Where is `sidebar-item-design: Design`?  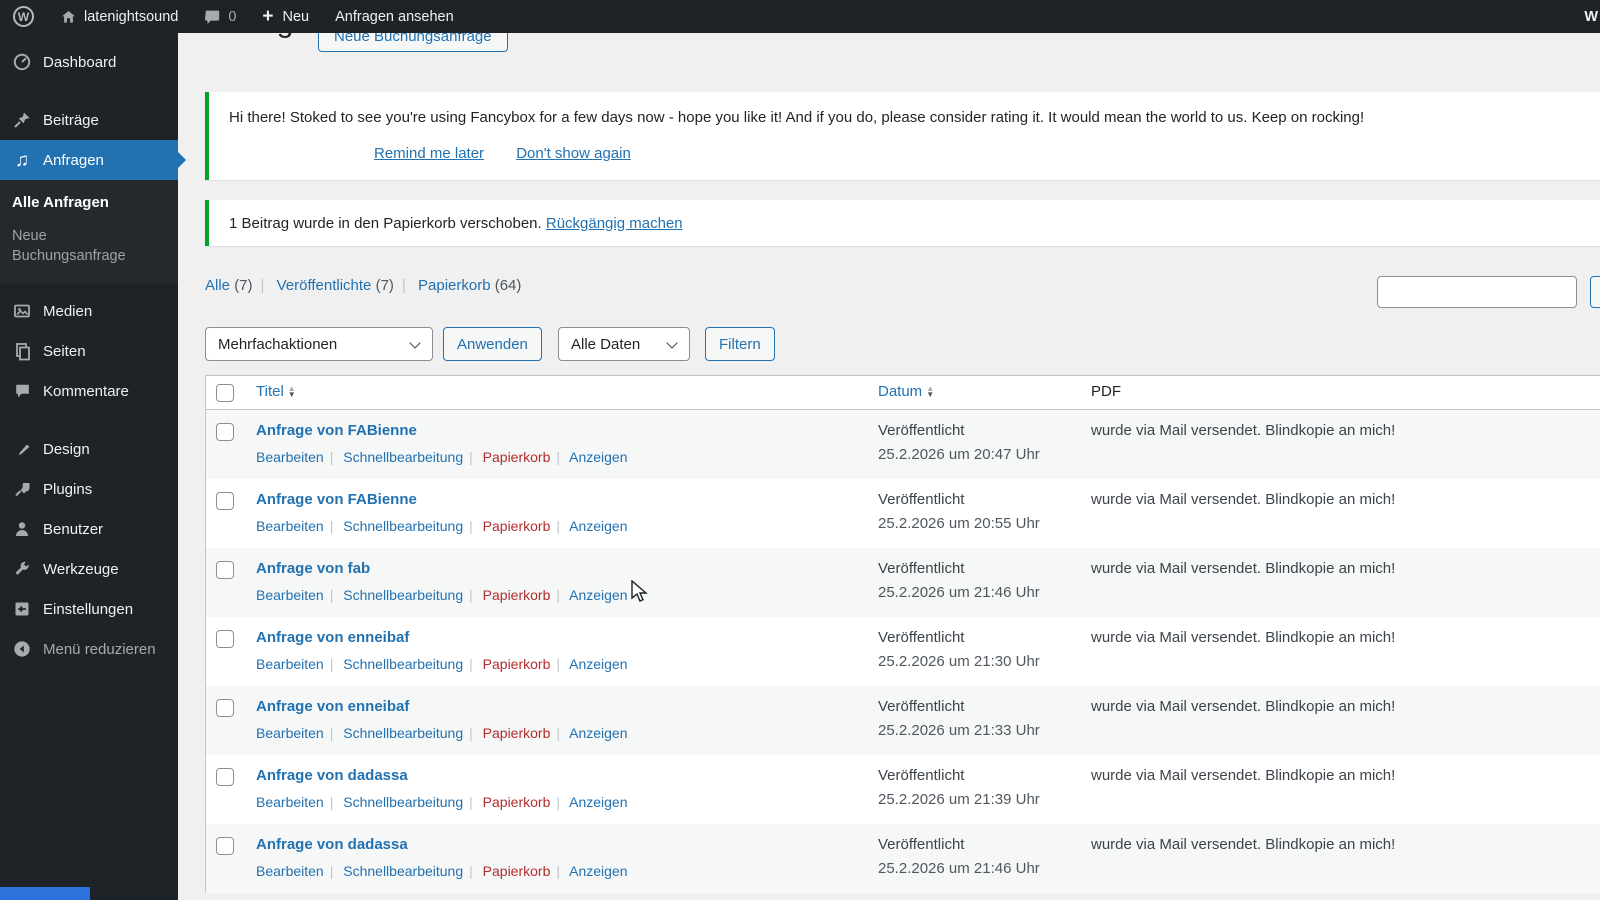
sidebar-item-design: Design is located at coordinates (89, 449).